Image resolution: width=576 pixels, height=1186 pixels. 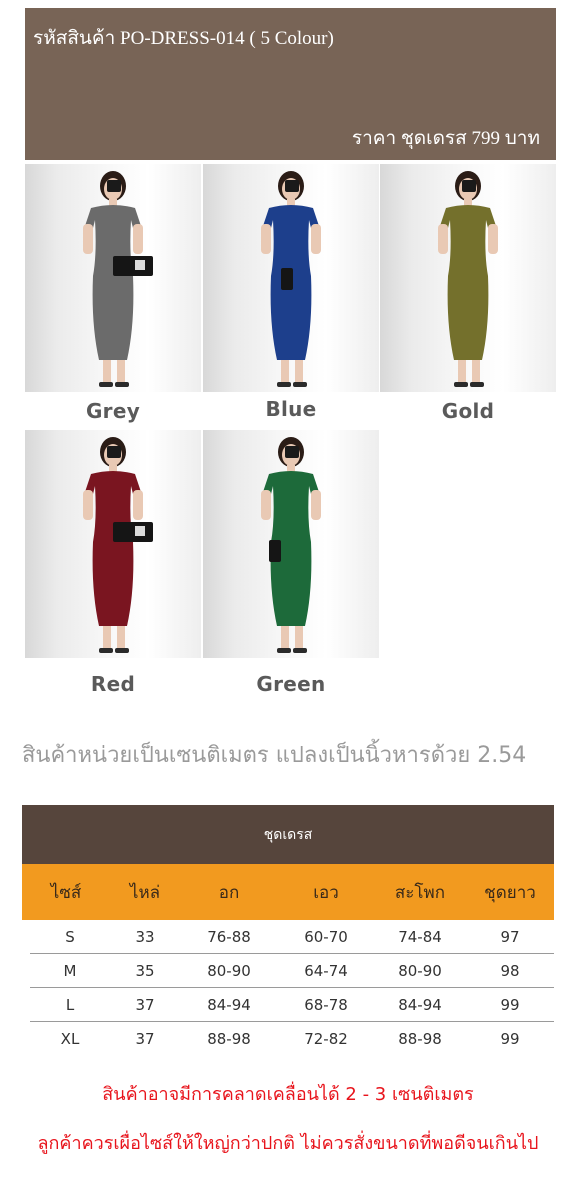 What do you see at coordinates (229, 936) in the screenshot?
I see `cell-chest: 76-88` at bounding box center [229, 936].